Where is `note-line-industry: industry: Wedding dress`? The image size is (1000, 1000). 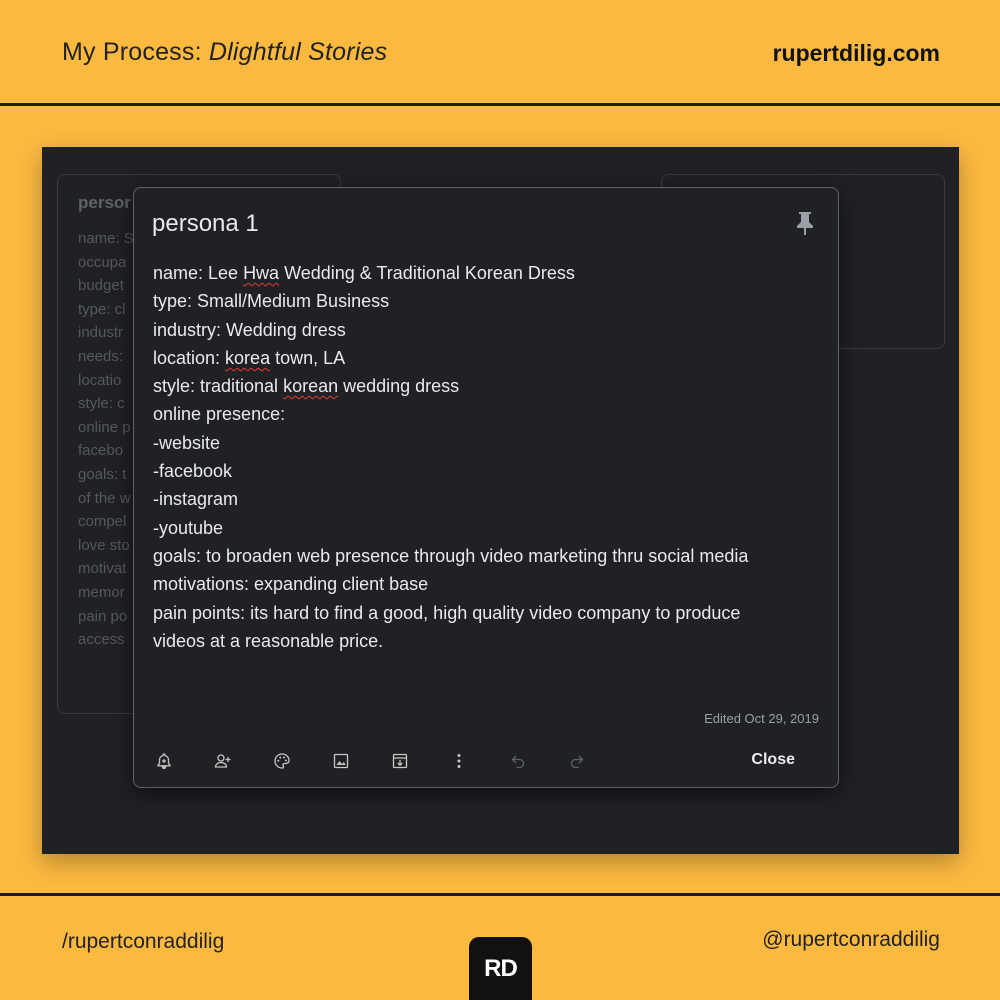
note-line-industry: industry: Wedding dress is located at coordinates (249, 329).